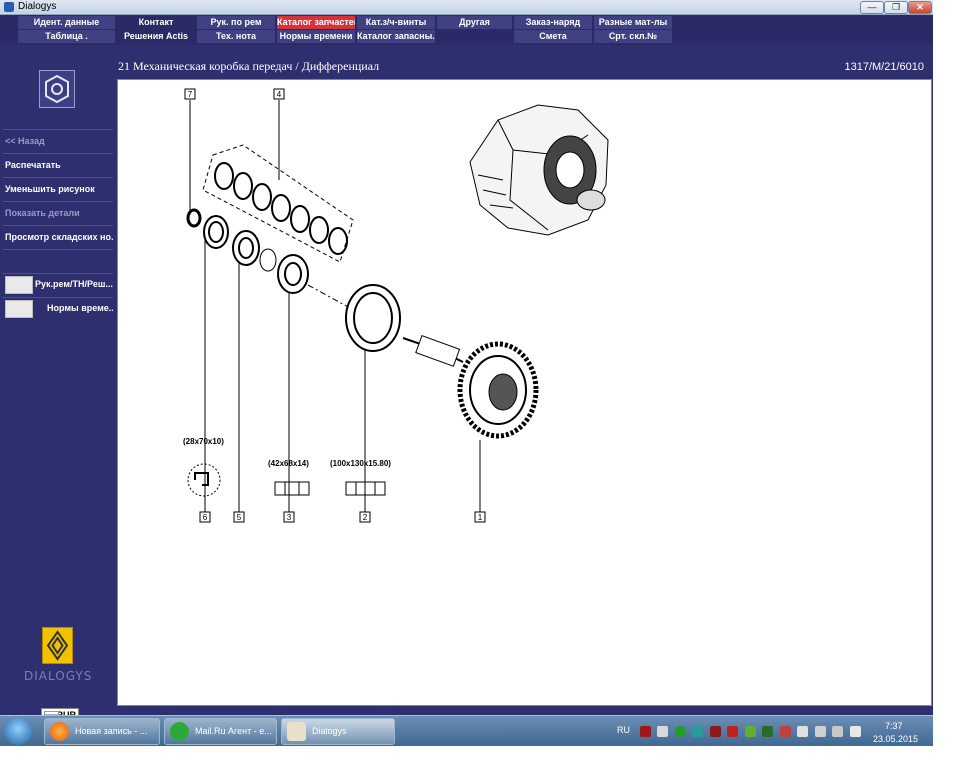  What do you see at coordinates (190, 94) in the screenshot?
I see `callout-7: 7` at bounding box center [190, 94].